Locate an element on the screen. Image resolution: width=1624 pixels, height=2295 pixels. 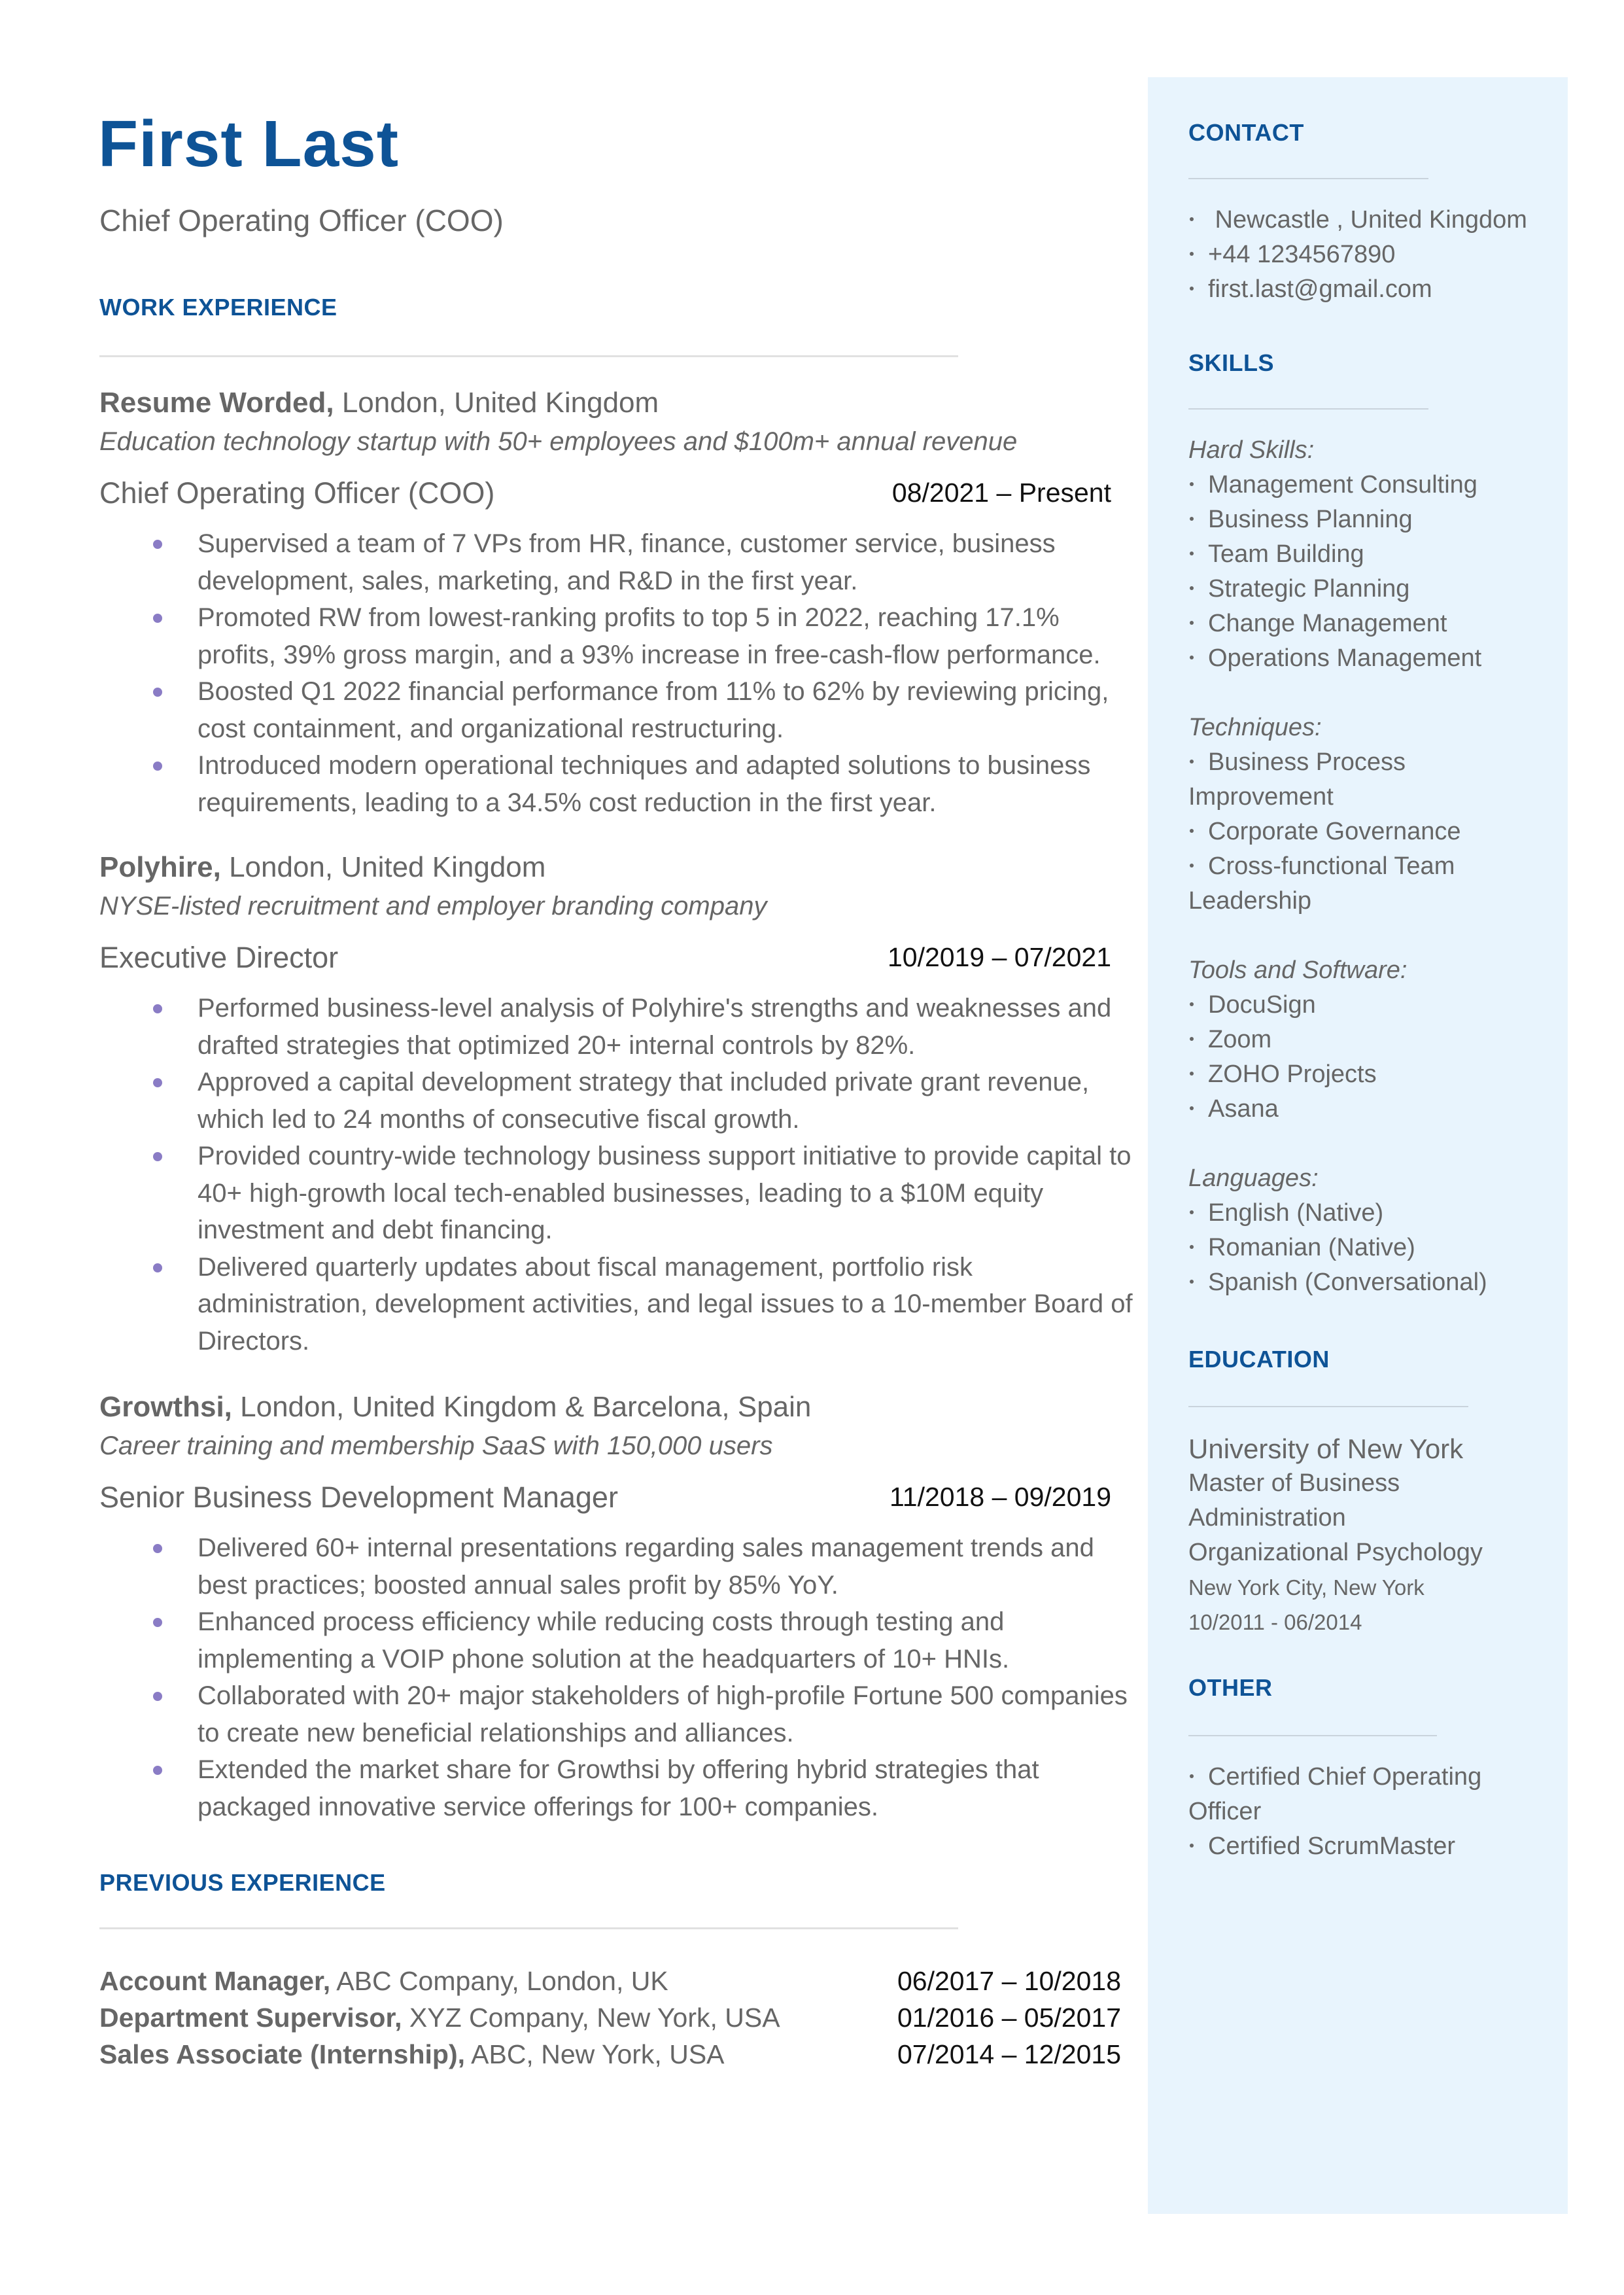
job-dates: 11/2018 – 09/2019 is located at coordinates (1000, 1497).